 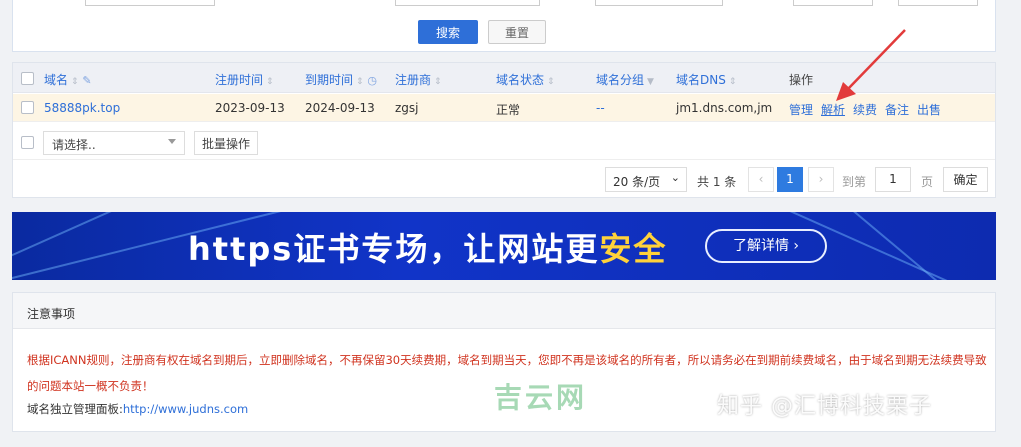 I want to click on goto-page-input: 1, so click(x=893, y=179).